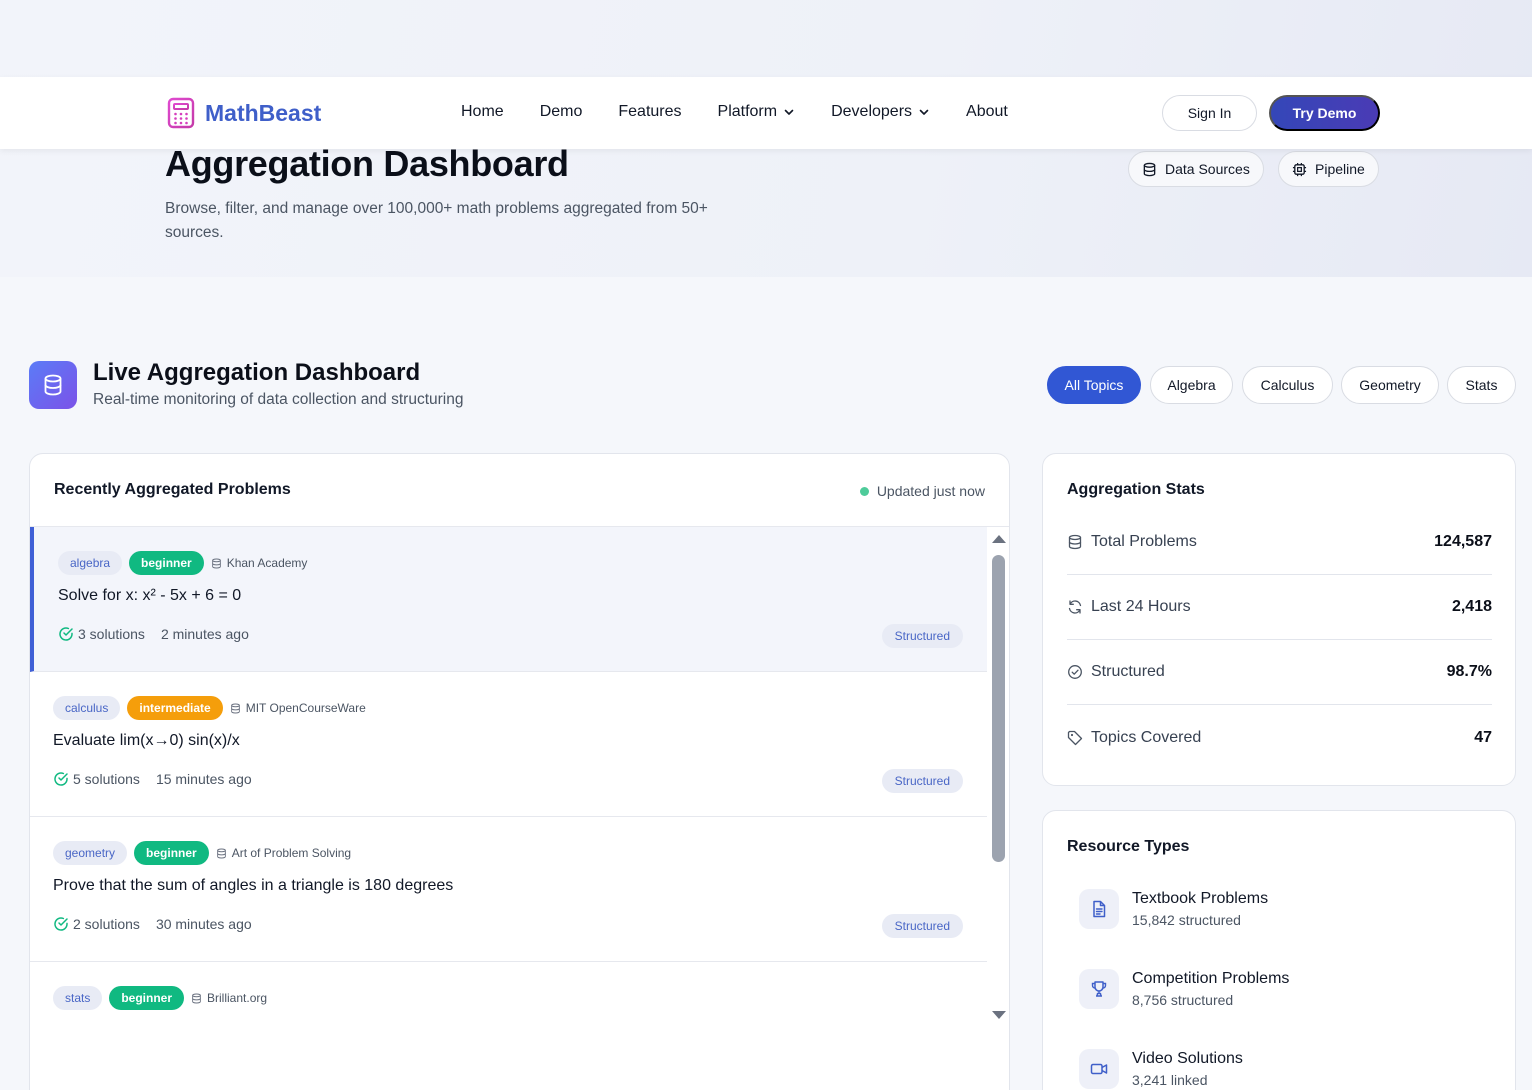 This screenshot has height=1090, width=1532. Describe the element at coordinates (209, 708) in the screenshot. I see `problem-tags: calculus intermediate MIT OpenCourseWare` at that location.